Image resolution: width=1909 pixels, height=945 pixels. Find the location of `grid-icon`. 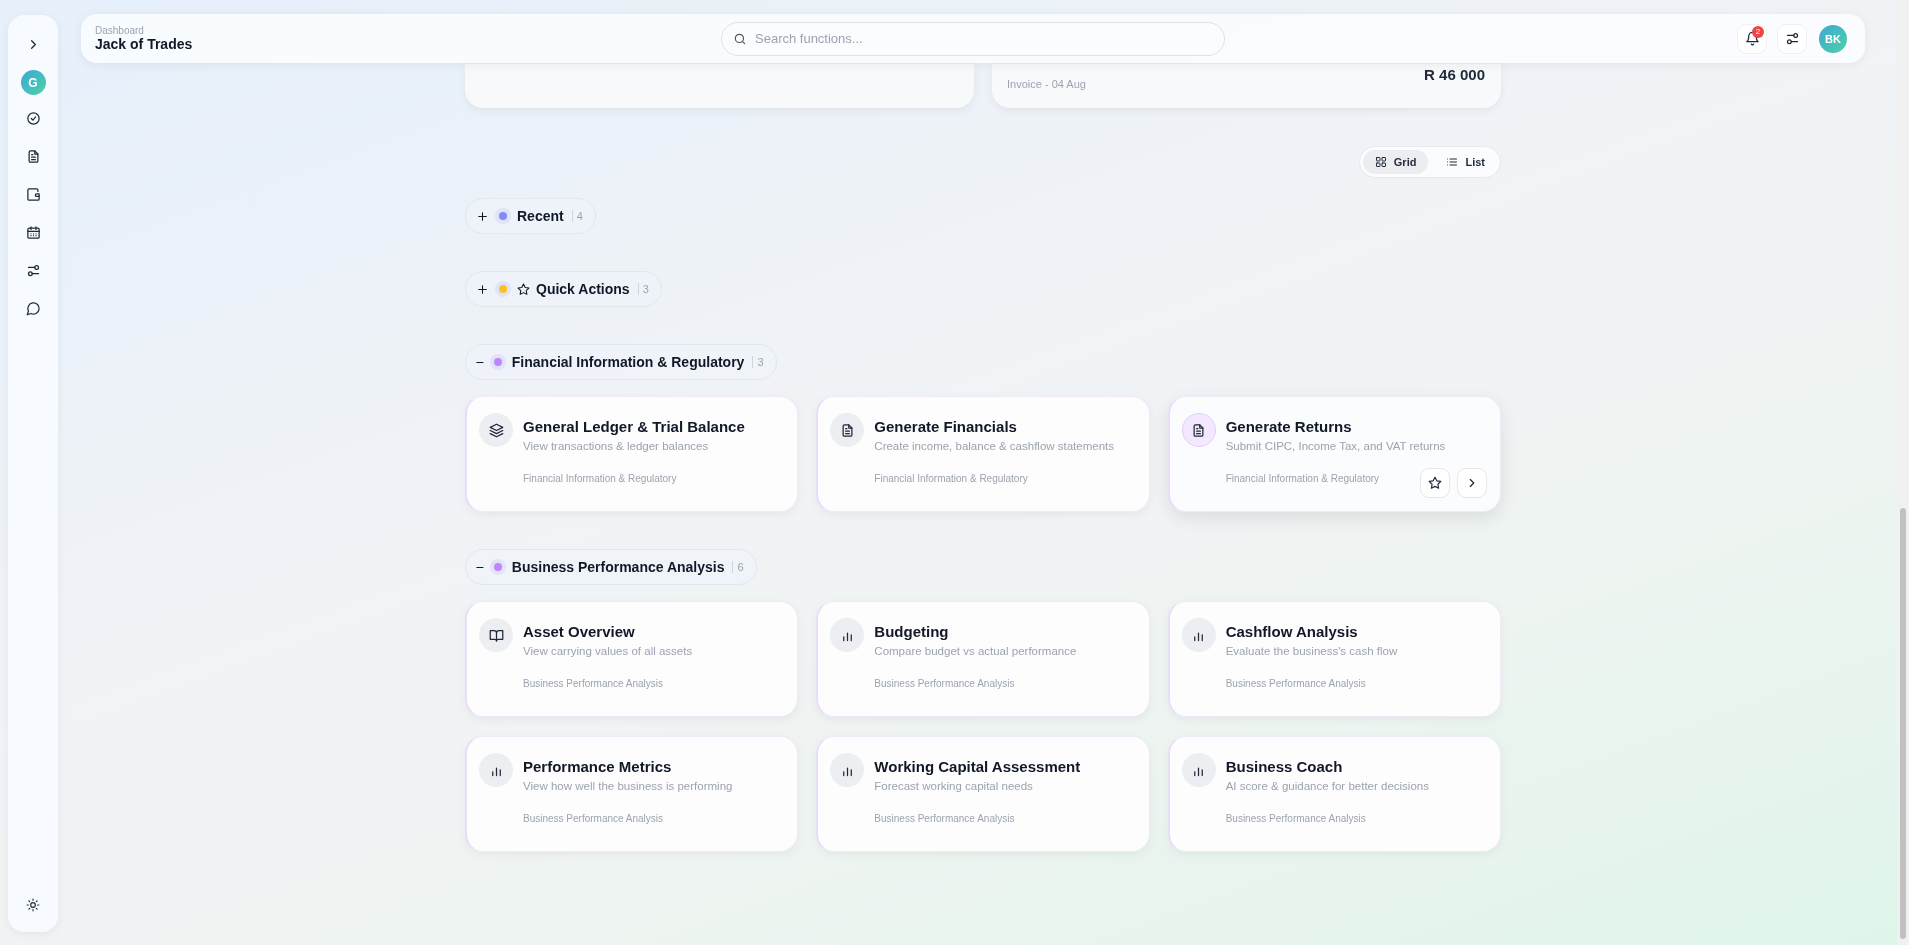

grid-icon is located at coordinates (1380, 162).